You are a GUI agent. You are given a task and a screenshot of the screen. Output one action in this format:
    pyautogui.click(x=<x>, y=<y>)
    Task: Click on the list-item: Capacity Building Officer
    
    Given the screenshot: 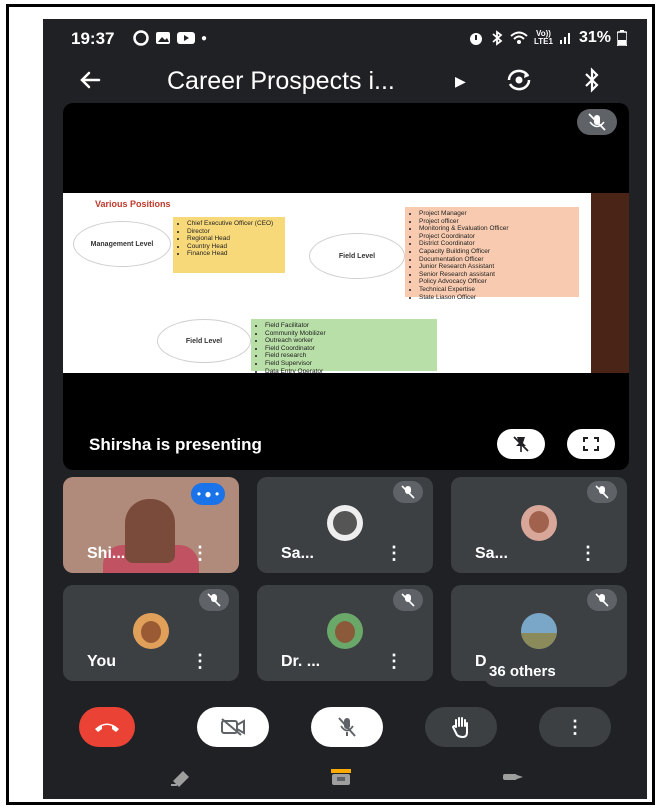 What is the action you would take?
    pyautogui.click(x=497, y=252)
    